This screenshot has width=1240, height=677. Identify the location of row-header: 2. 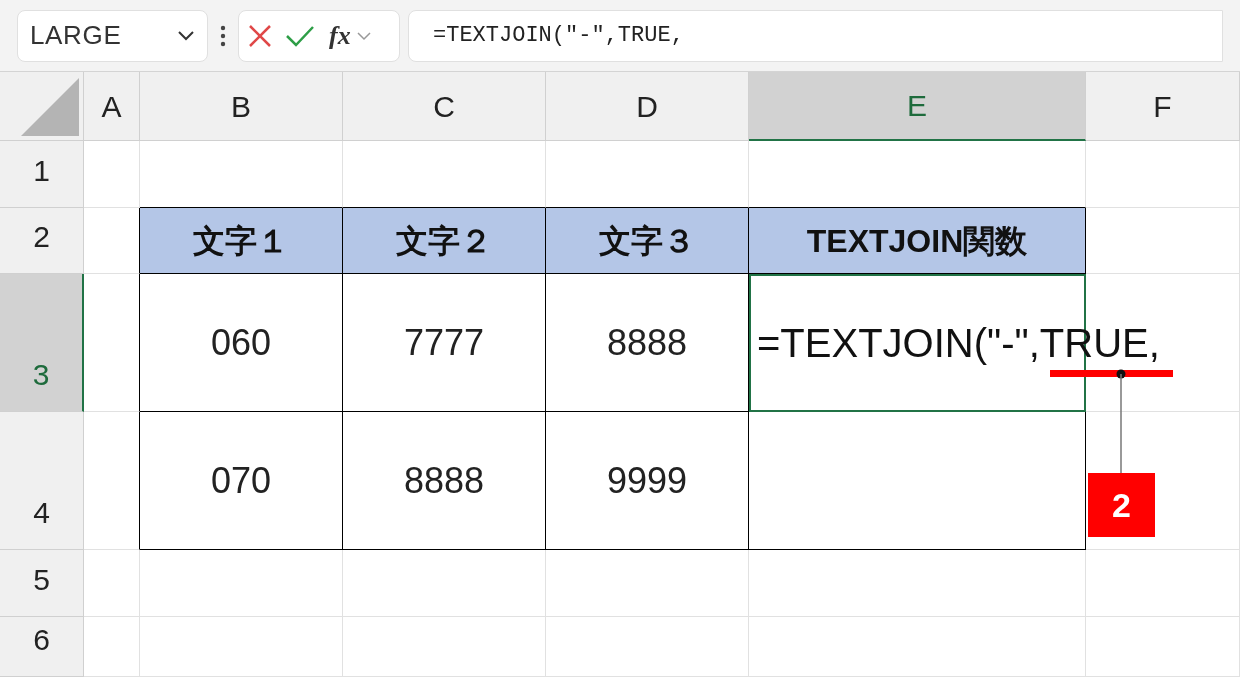
(42, 241).